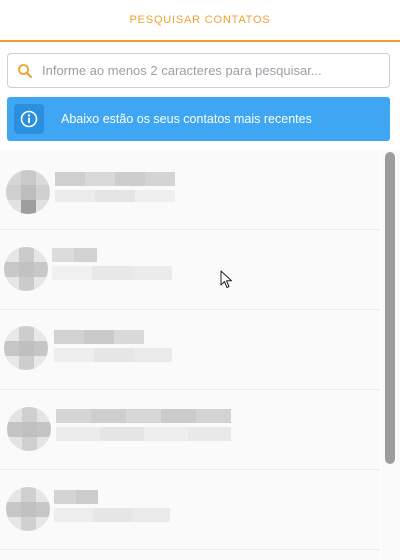 This screenshot has width=400, height=560. Describe the element at coordinates (215, 70) in the screenshot. I see `search-input` at that location.